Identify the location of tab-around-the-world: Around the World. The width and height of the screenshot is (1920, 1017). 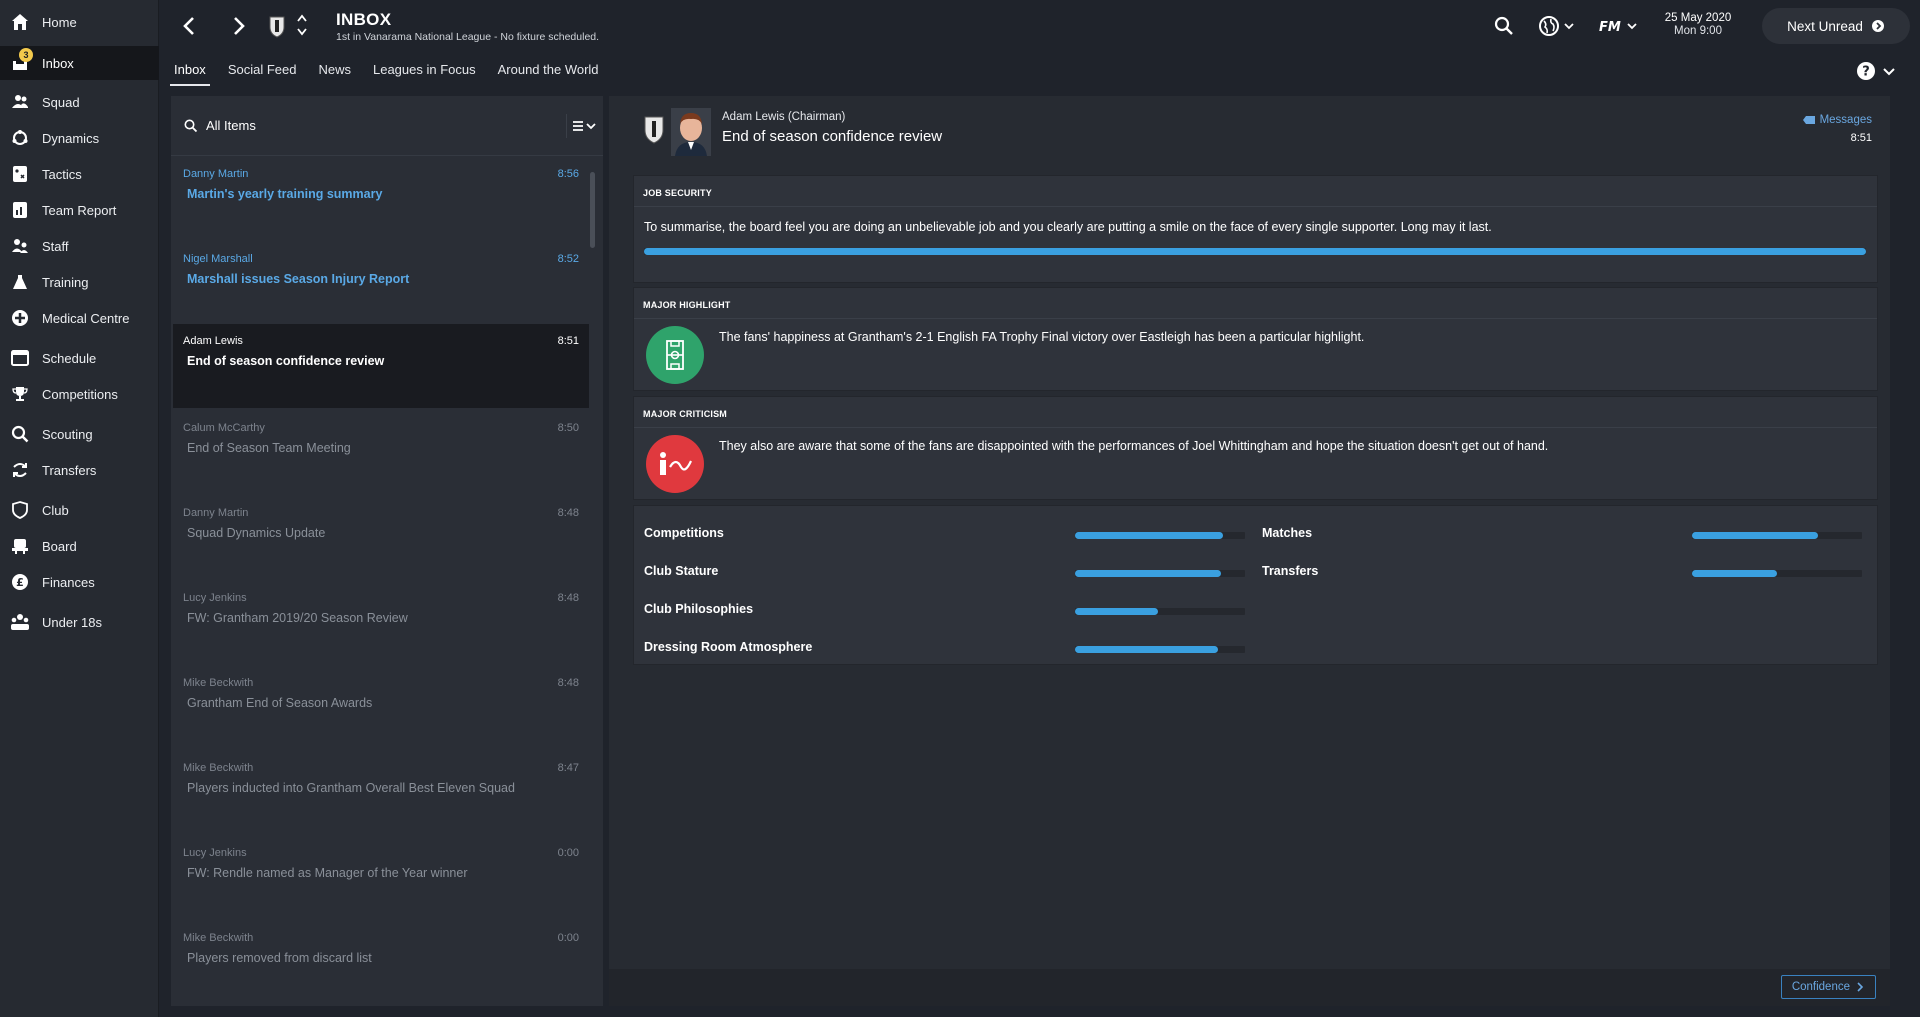
(548, 72).